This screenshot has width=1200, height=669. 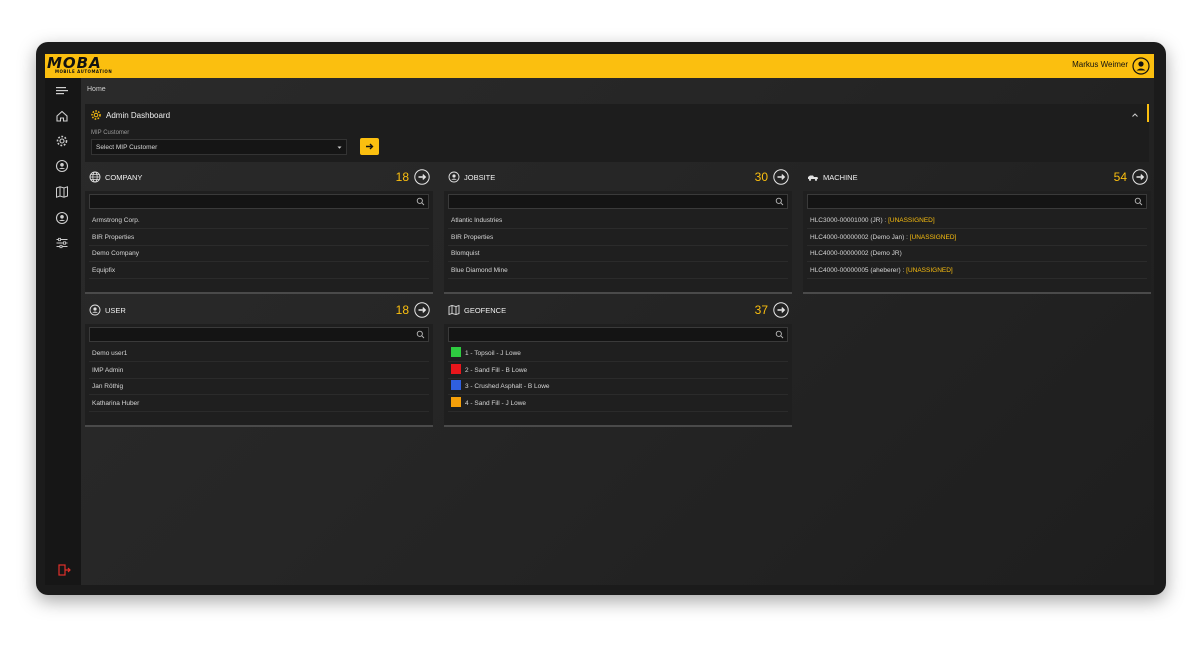 What do you see at coordinates (859, 237) in the screenshot?
I see `machine-name: HLC4000-00000002 (Demo Jan) :` at bounding box center [859, 237].